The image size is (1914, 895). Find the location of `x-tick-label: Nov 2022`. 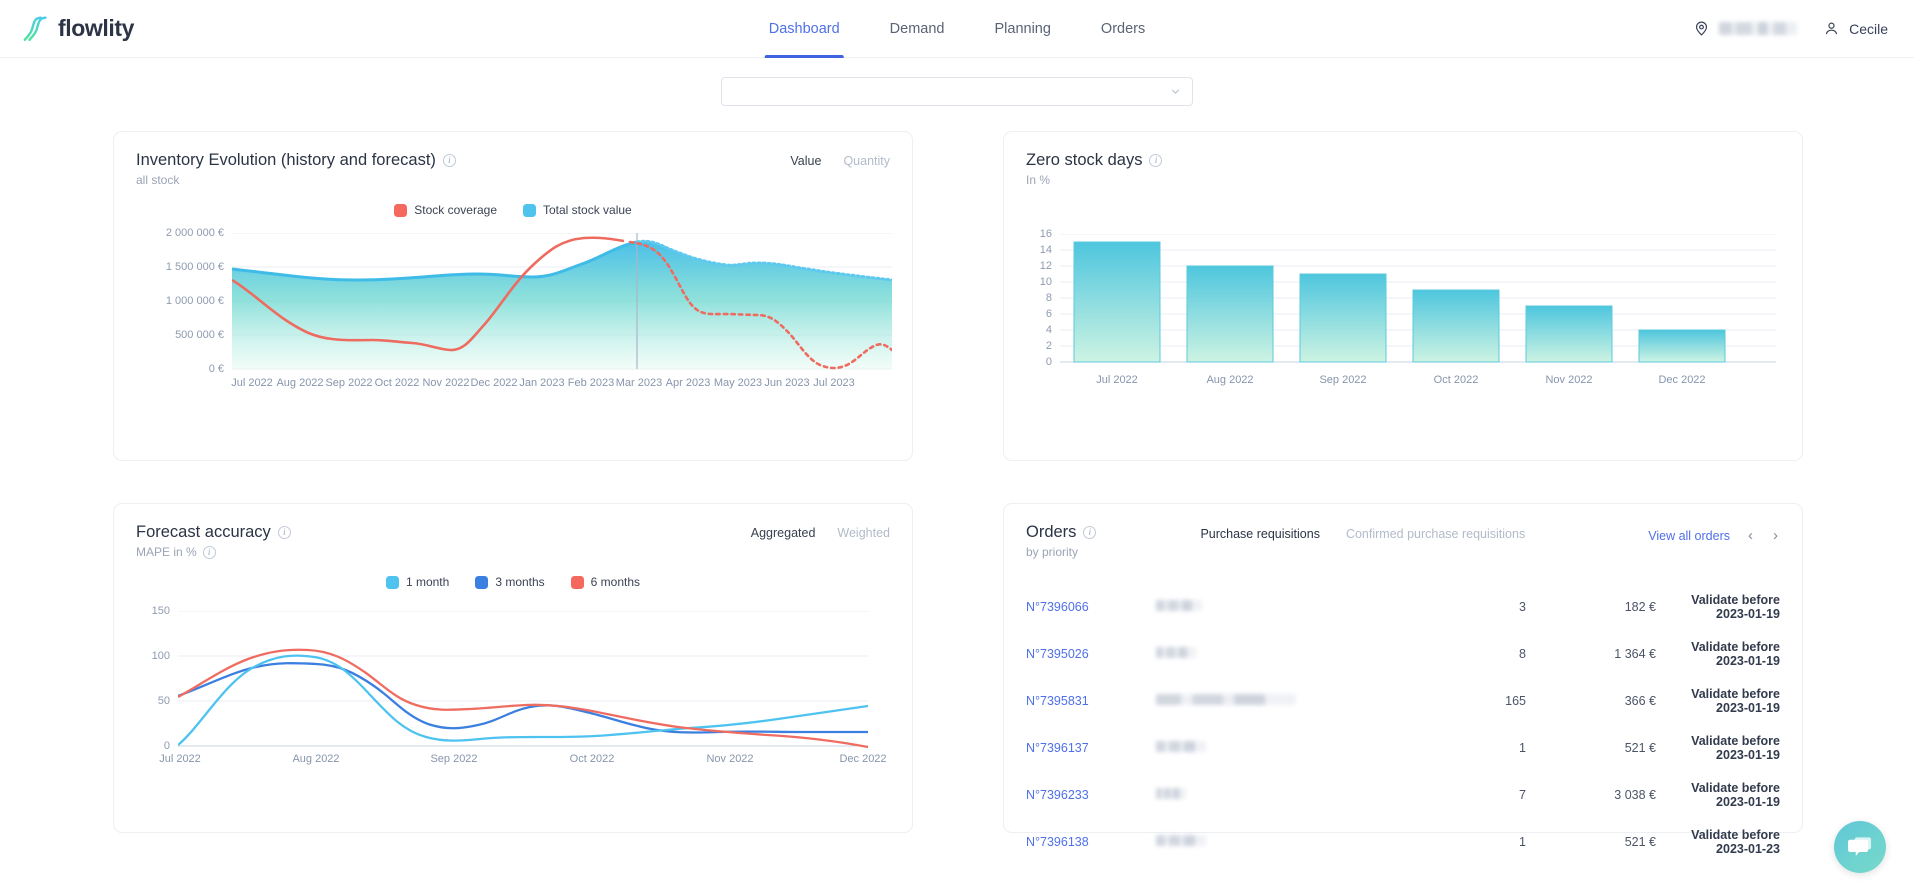

x-tick-label: Nov 2022 is located at coordinates (730, 759).